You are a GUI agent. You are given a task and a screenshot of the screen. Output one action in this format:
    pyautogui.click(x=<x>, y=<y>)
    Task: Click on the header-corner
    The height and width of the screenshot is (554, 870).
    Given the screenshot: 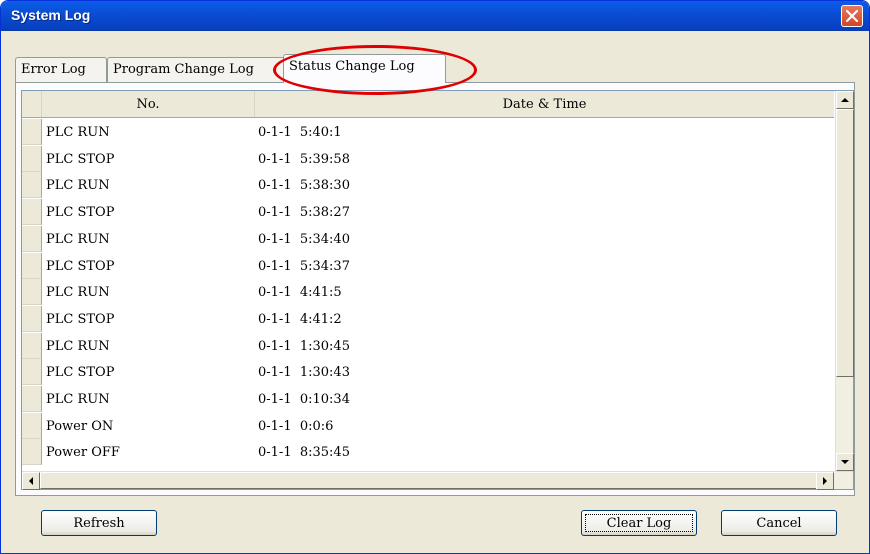 What is the action you would take?
    pyautogui.click(x=32, y=104)
    